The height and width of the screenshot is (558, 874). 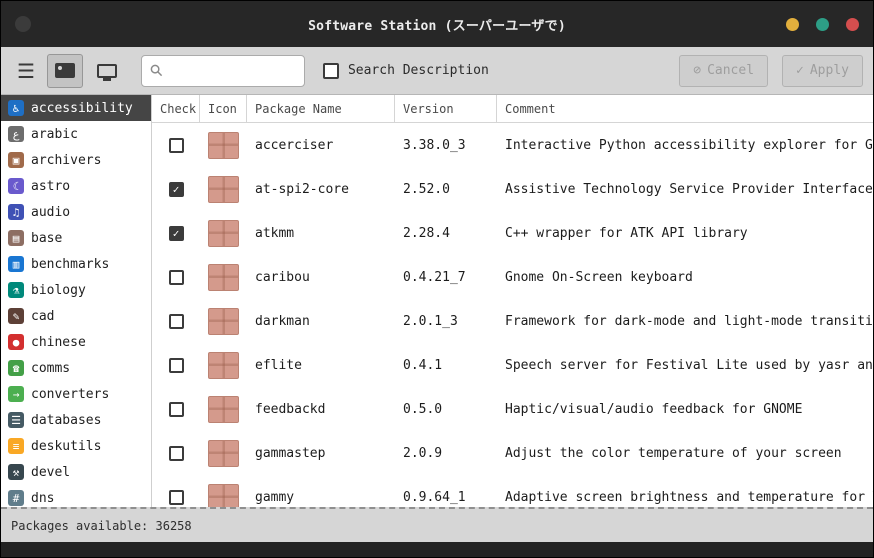 I want to click on sidebar-item-astro: ☾ astro, so click(x=76, y=186).